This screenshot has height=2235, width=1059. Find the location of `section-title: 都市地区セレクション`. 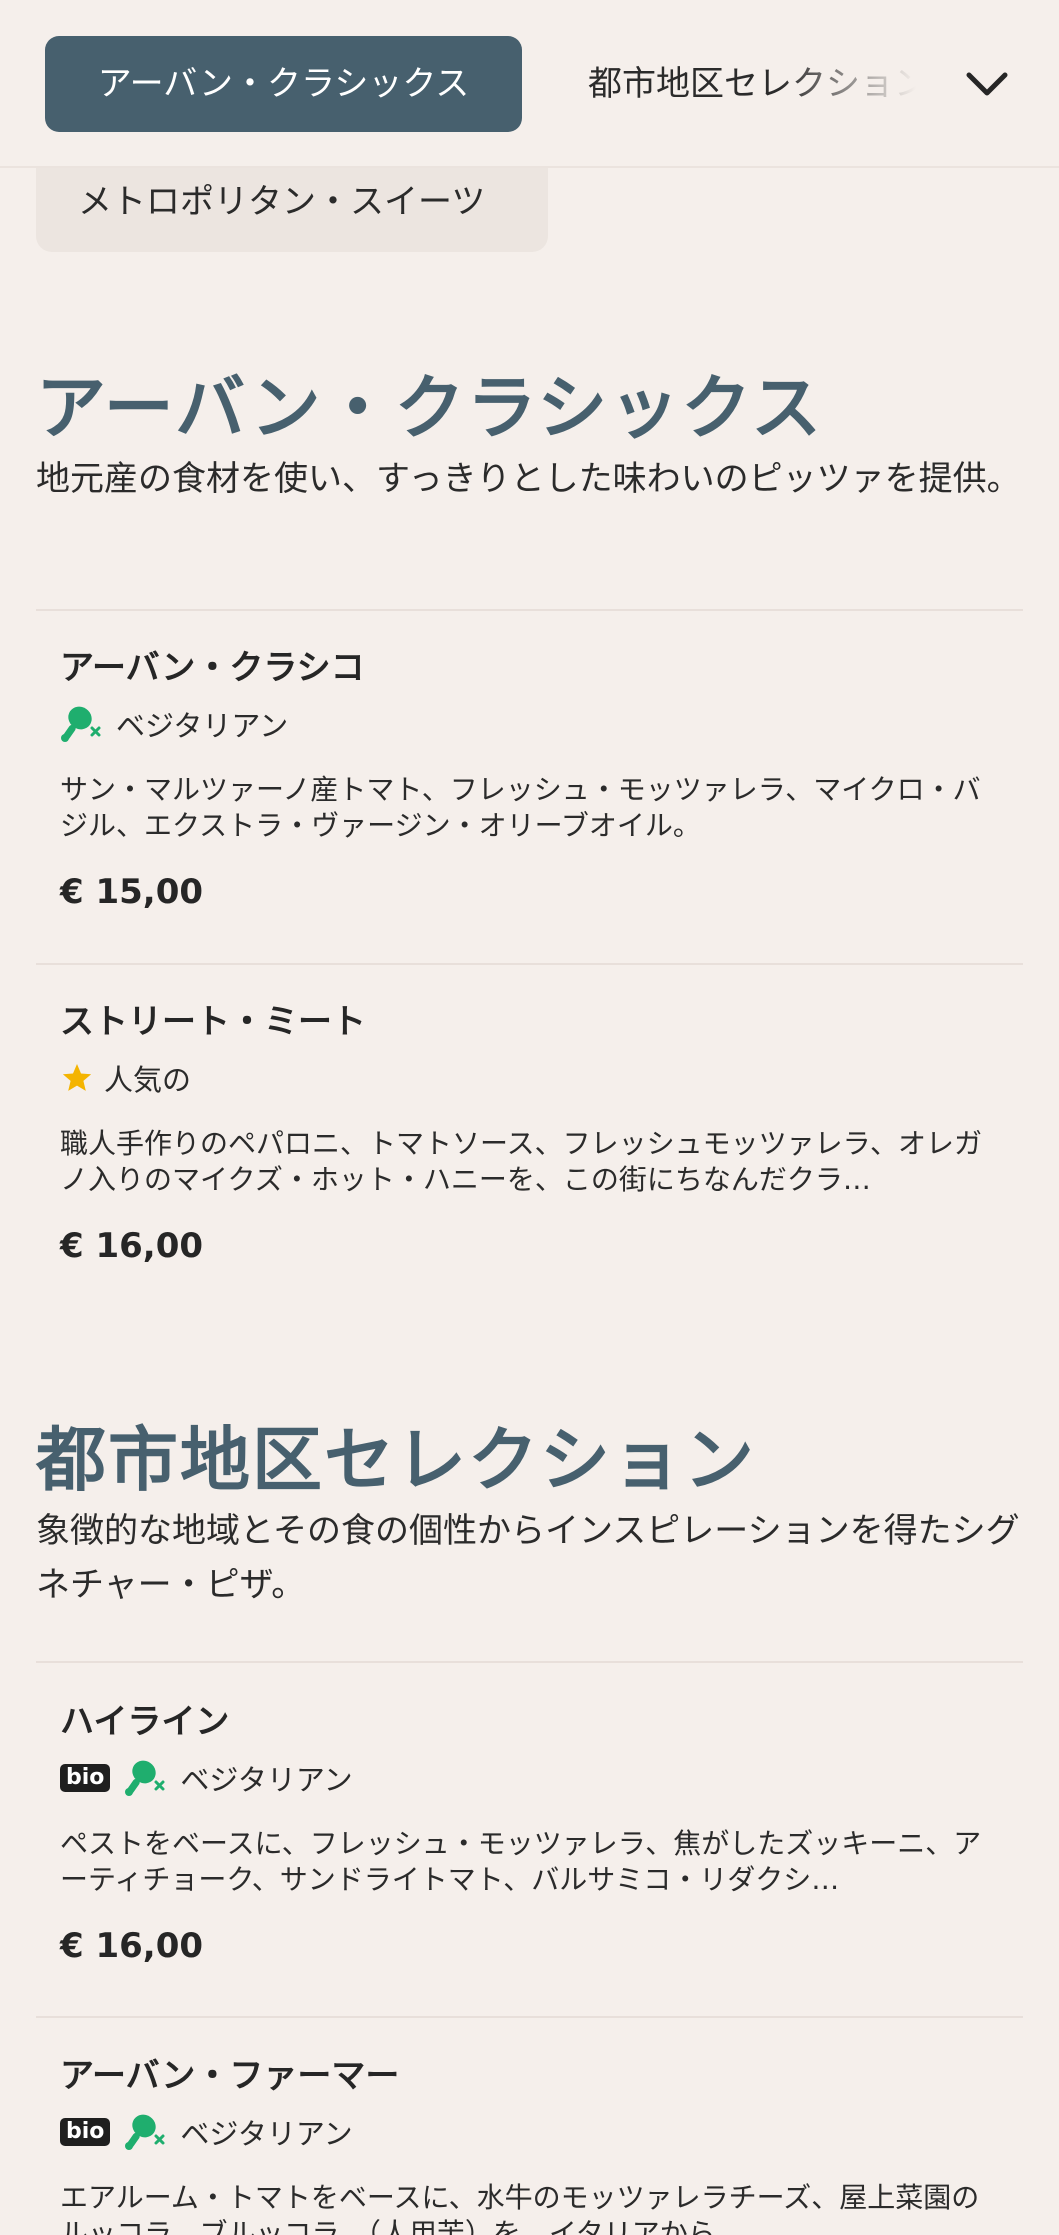

section-title: 都市地区セレクション is located at coordinates (396, 1460).